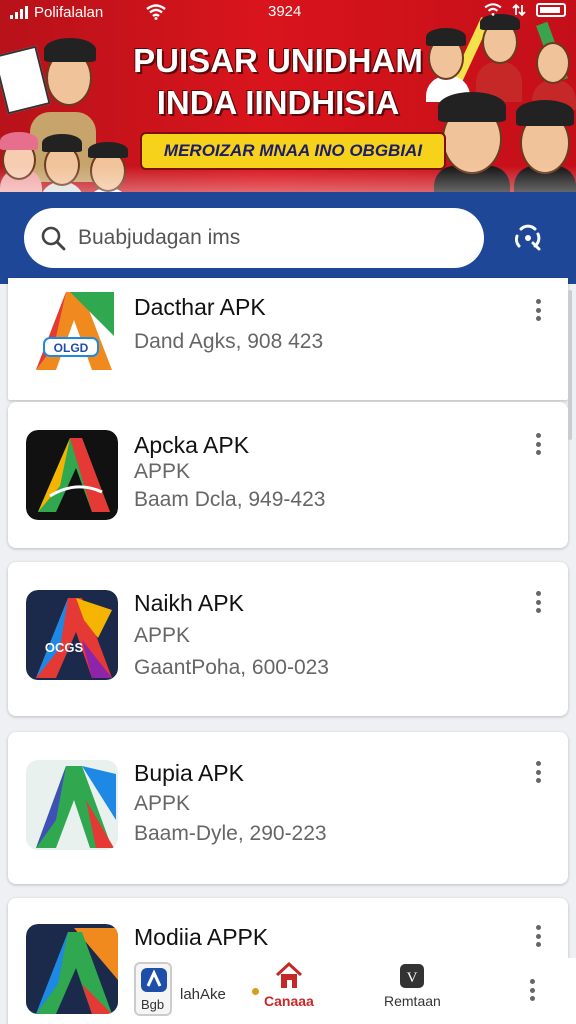 This screenshot has height=1024, width=576. I want to click on apps-icon: Bgb, so click(153, 989).